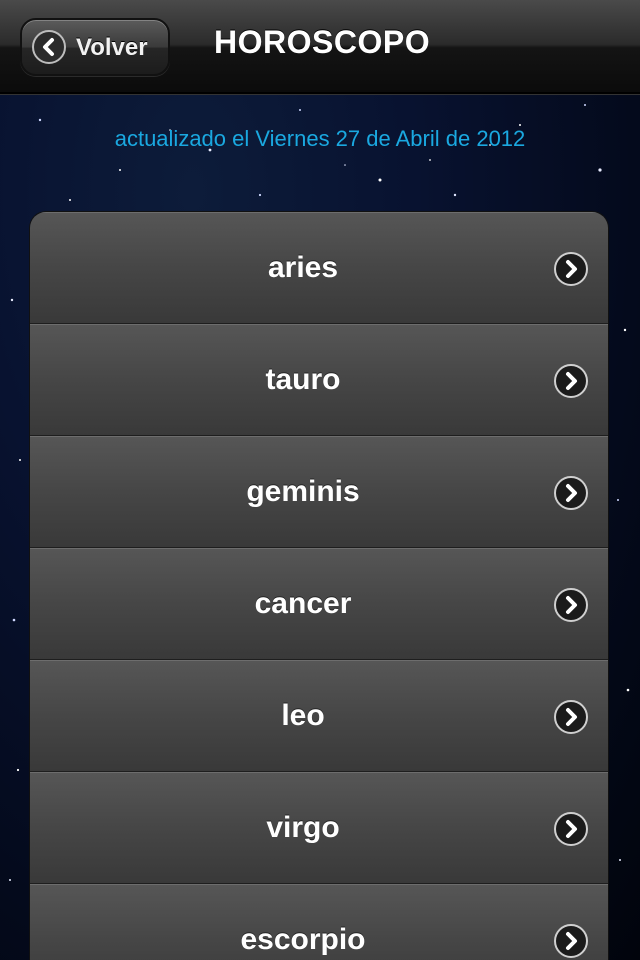  I want to click on navigation-bar: Volver HOROSCOPO, so click(320, 47).